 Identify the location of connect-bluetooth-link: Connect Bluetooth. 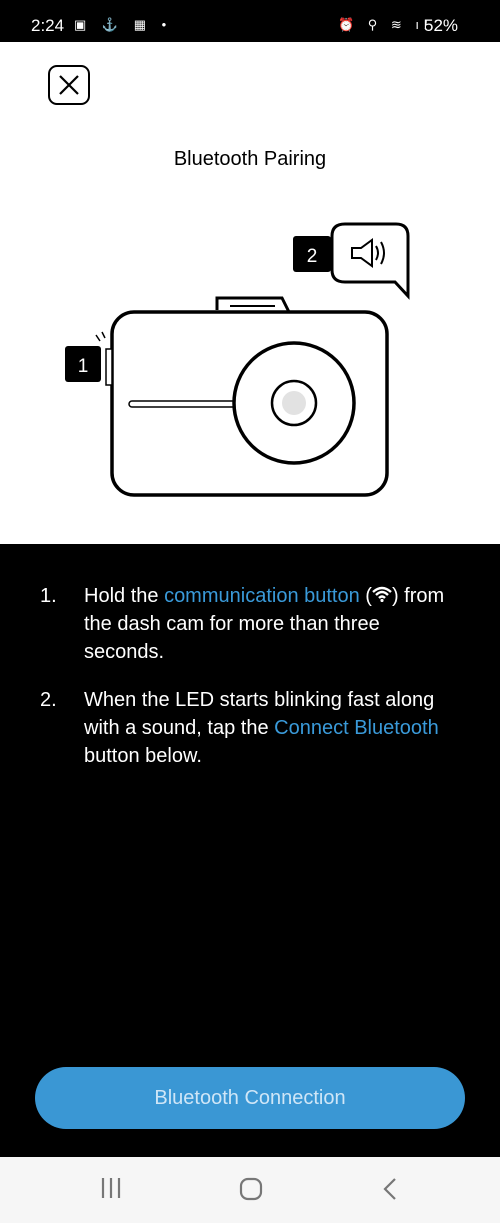
(356, 728).